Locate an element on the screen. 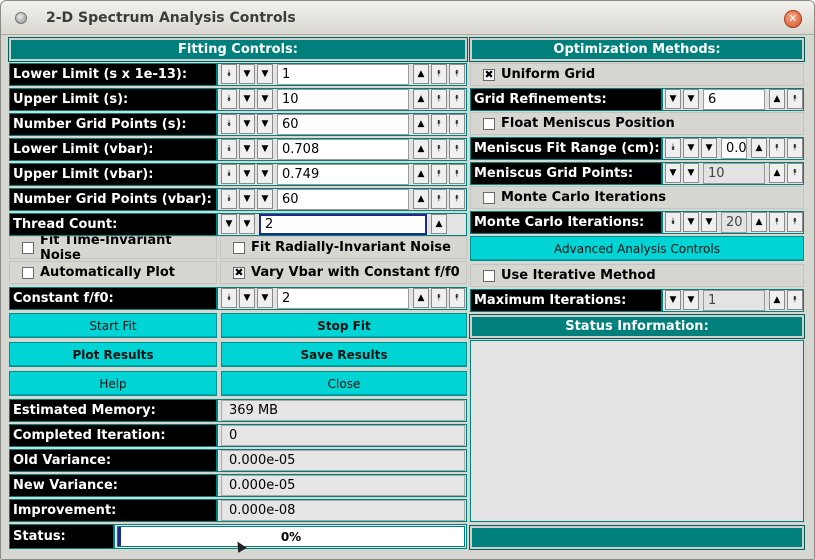  help-button: Help is located at coordinates (113, 383).